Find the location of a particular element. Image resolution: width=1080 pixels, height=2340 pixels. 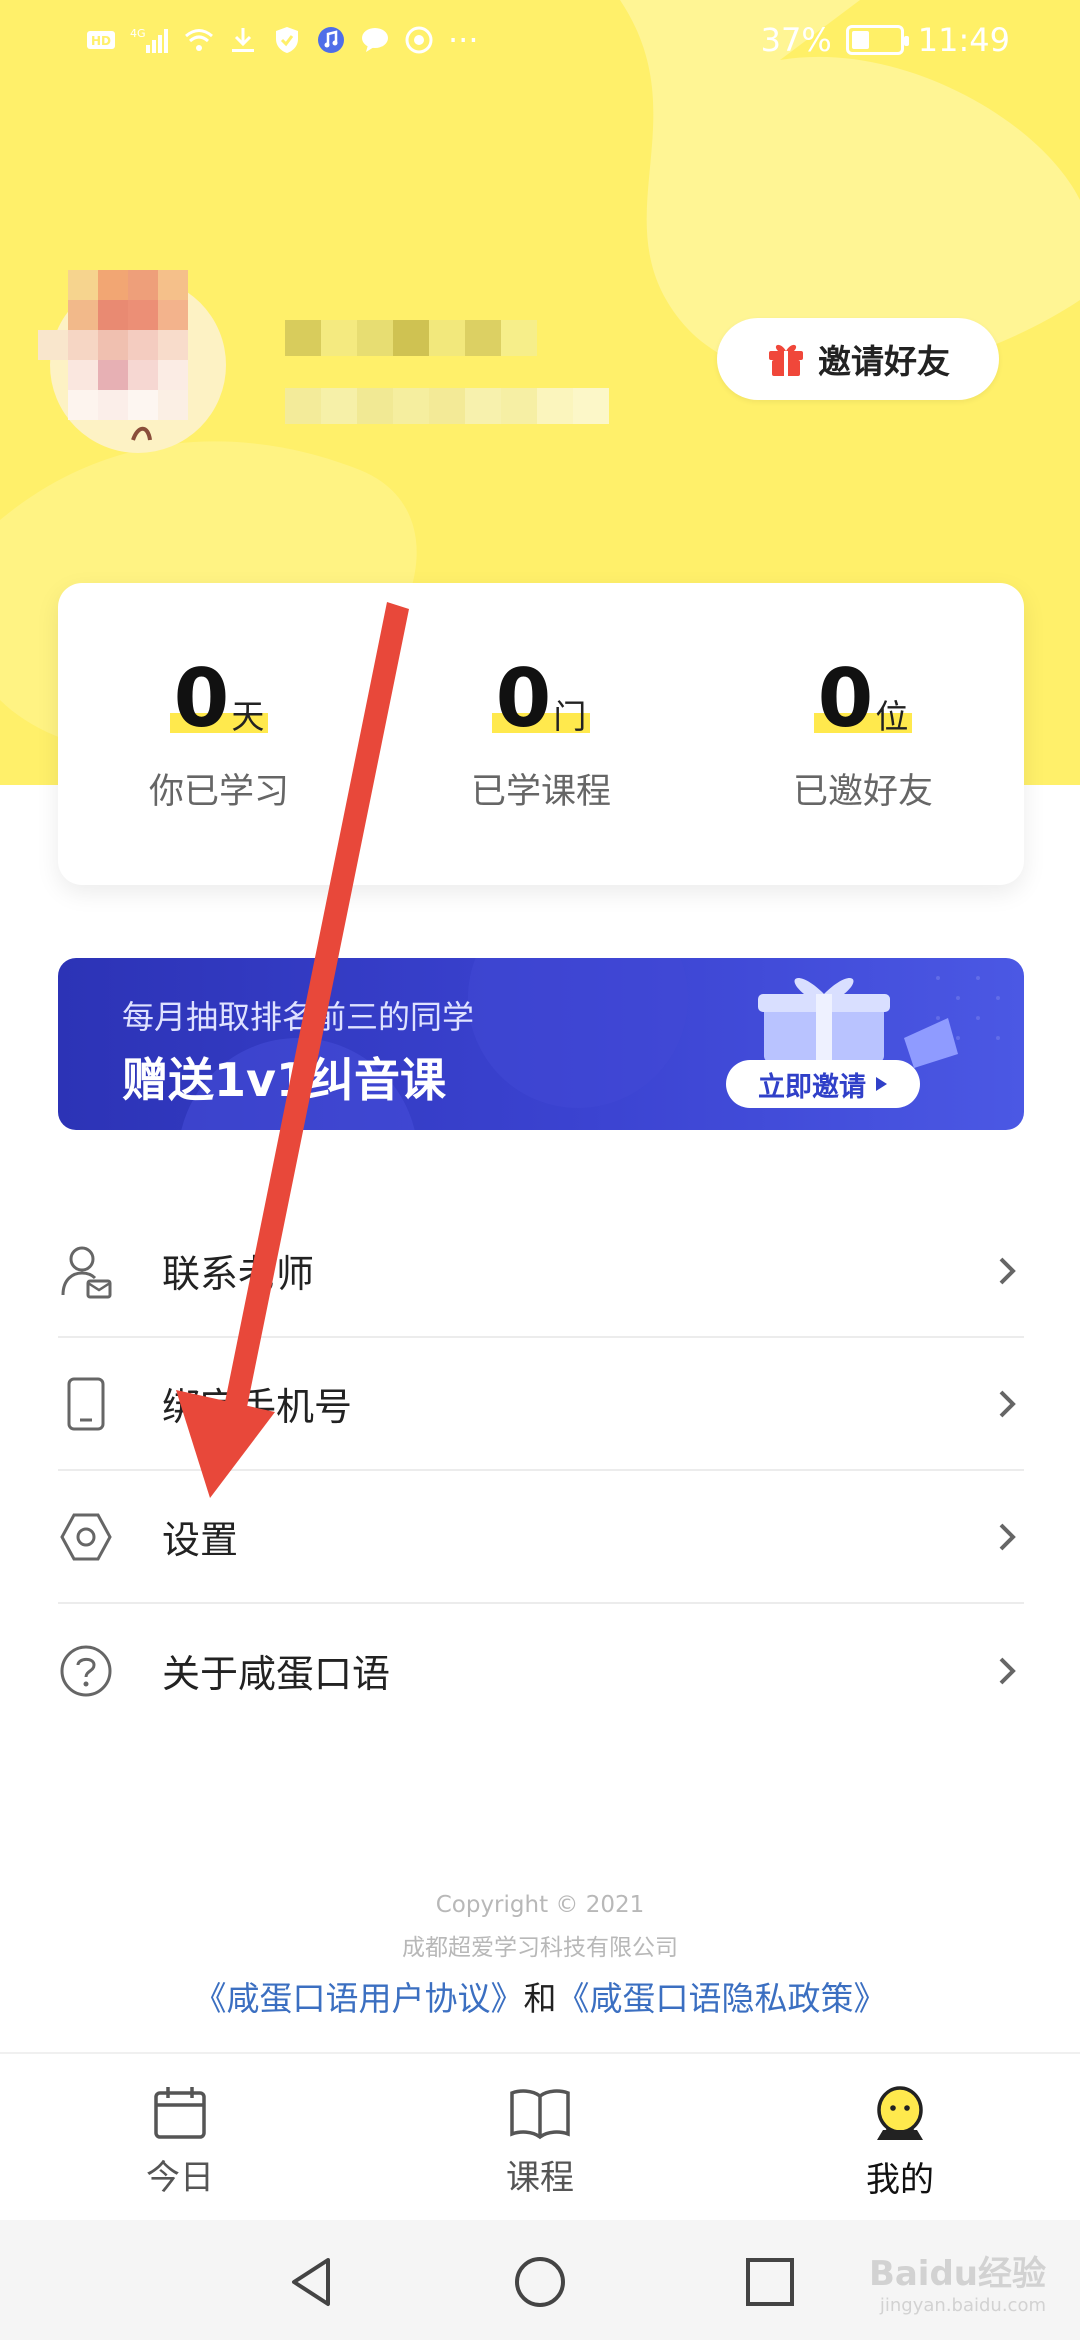

stat-days-label: 你已学习 is located at coordinates (218, 792).